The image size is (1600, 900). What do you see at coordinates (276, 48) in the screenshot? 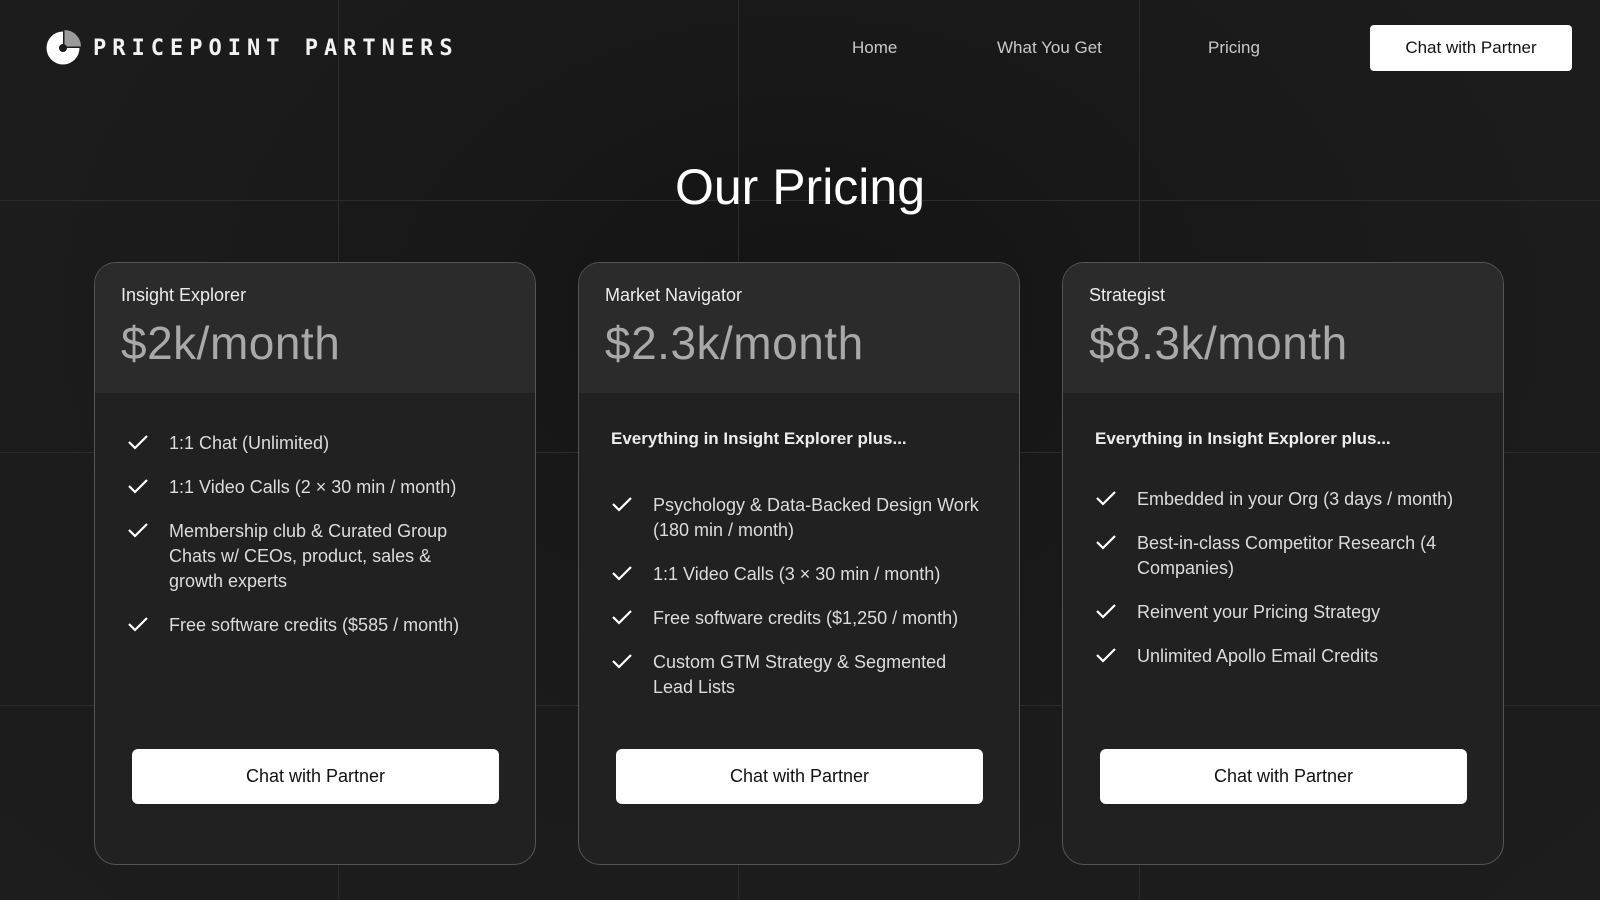
I see `brand-name: PRICEPOINT PARTNERS` at bounding box center [276, 48].